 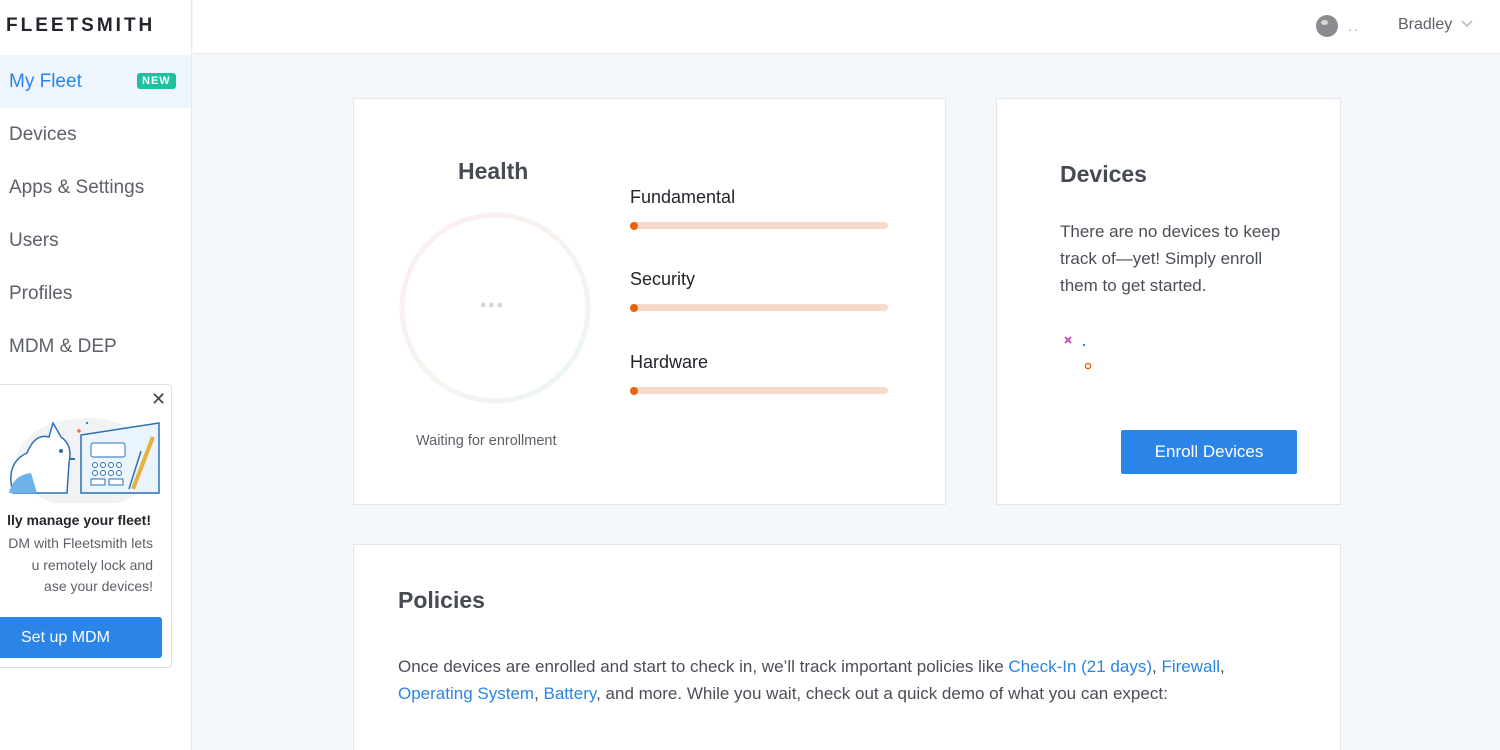 I want to click on sidebar-item-label: Users, so click(x=34, y=240).